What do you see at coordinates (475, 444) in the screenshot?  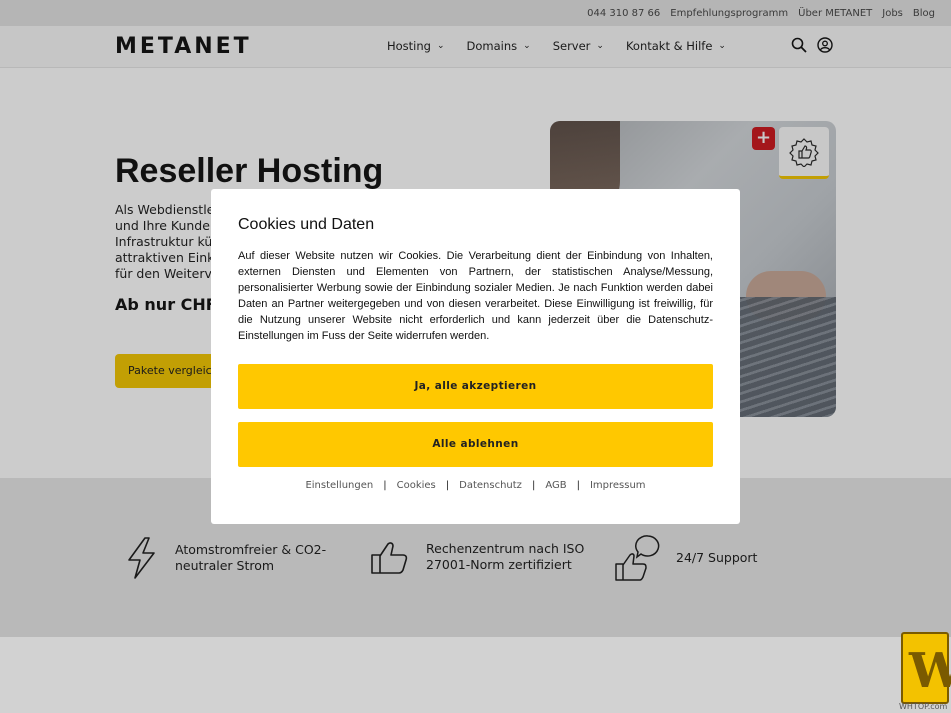 I see `reject-all-button: Alle ablehnen` at bounding box center [475, 444].